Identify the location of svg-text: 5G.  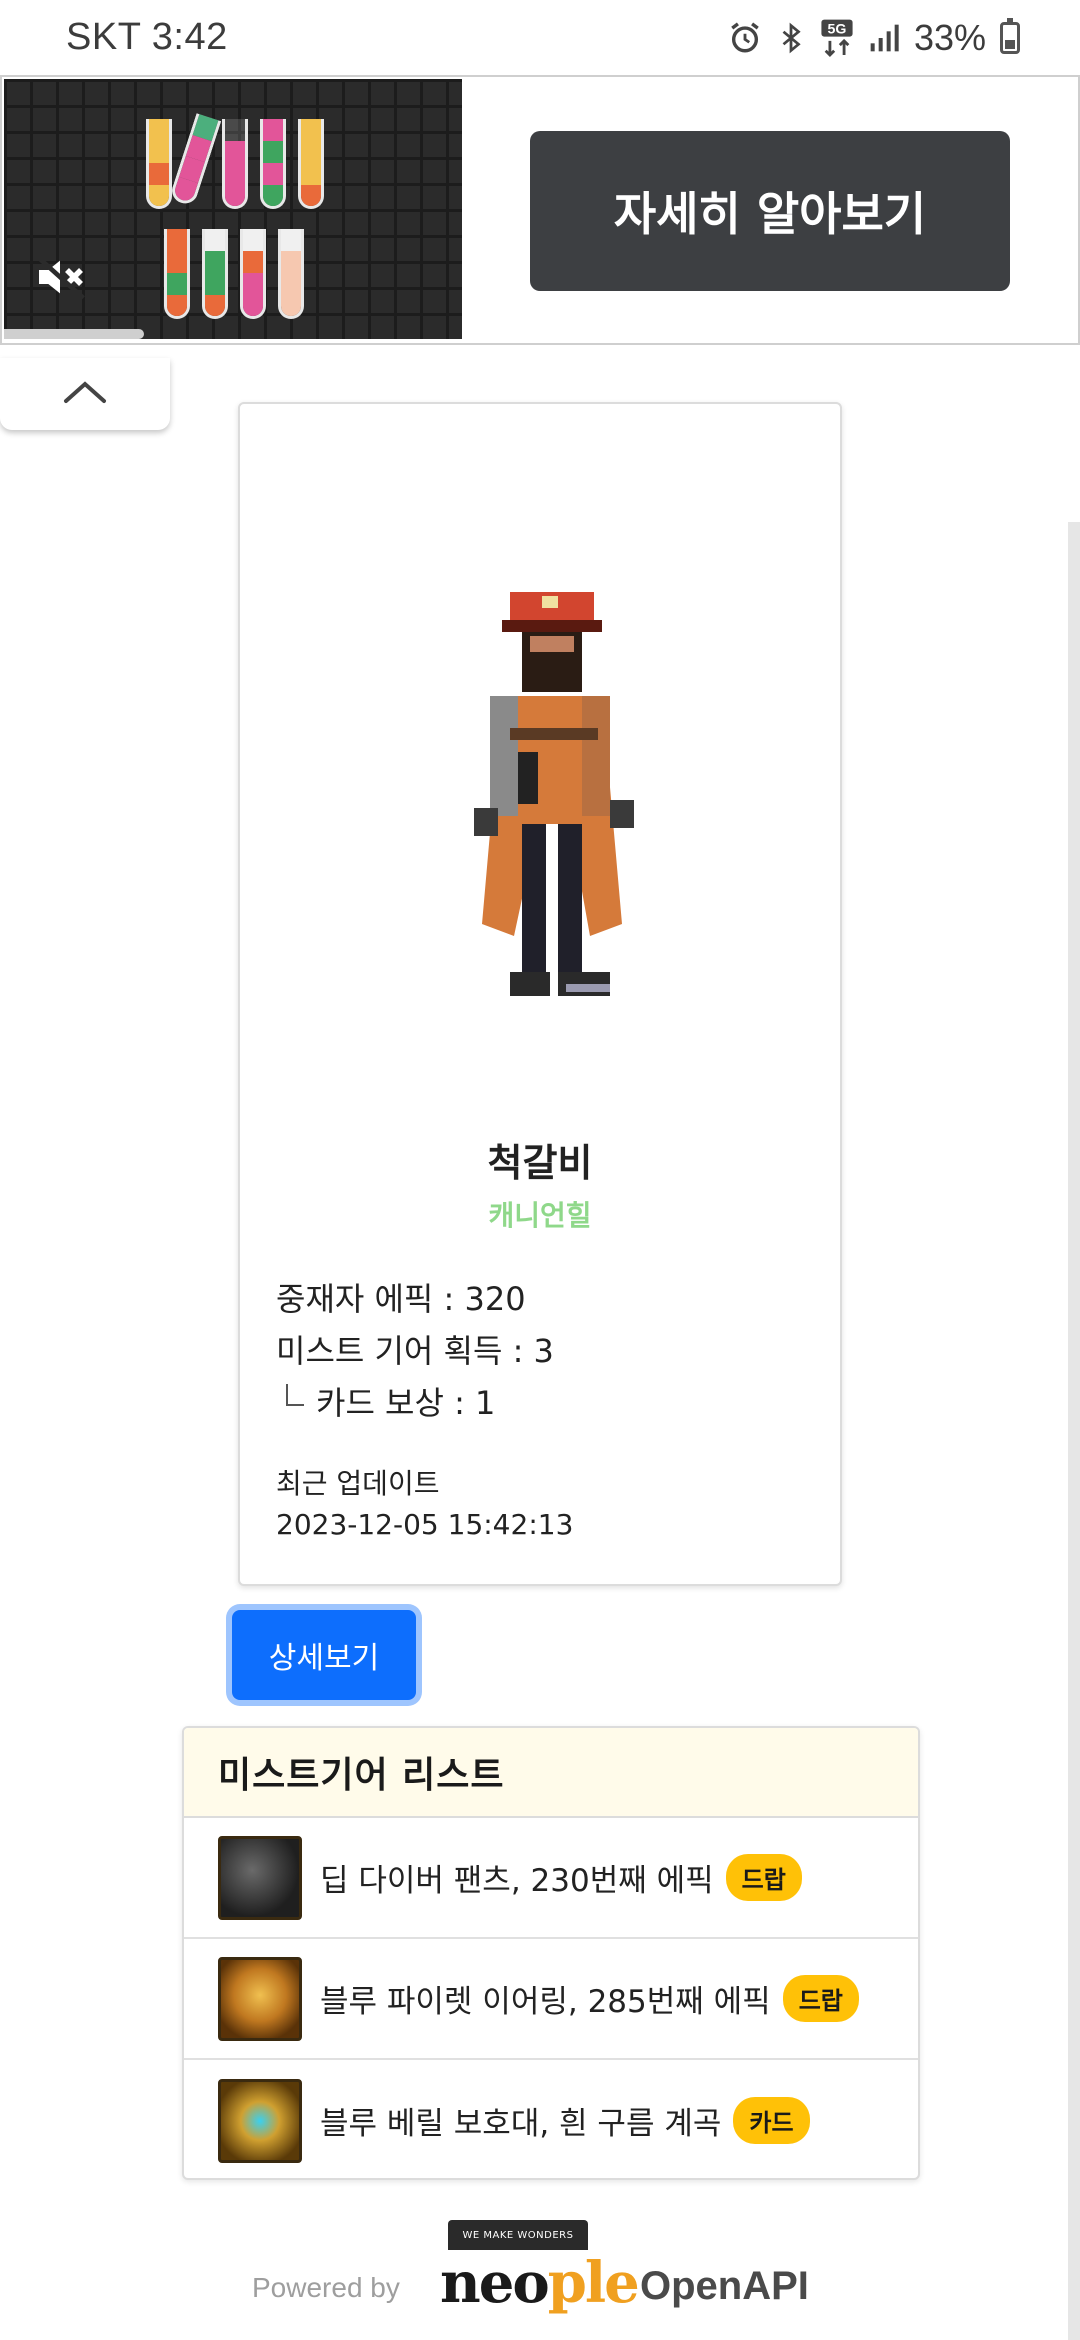
(836, 29).